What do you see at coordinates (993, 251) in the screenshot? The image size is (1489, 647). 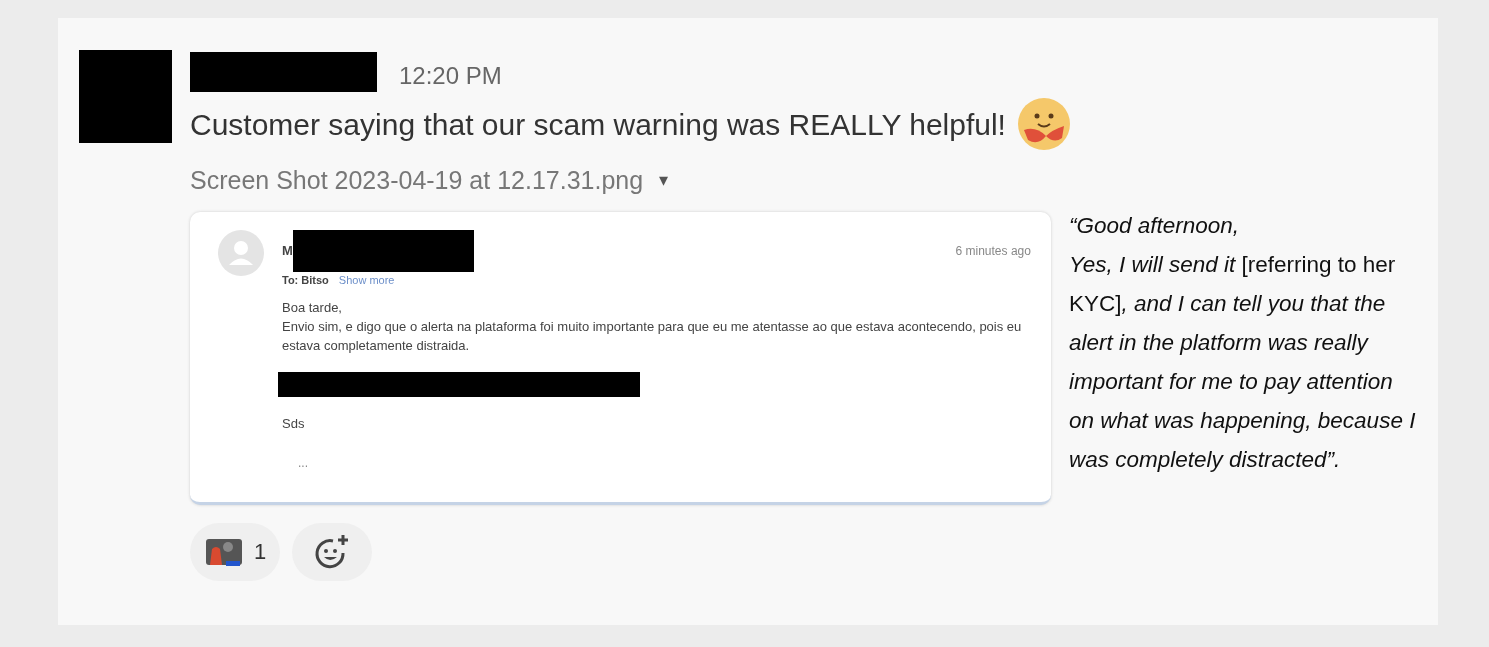 I see `email-time: 6 minutes ago` at bounding box center [993, 251].